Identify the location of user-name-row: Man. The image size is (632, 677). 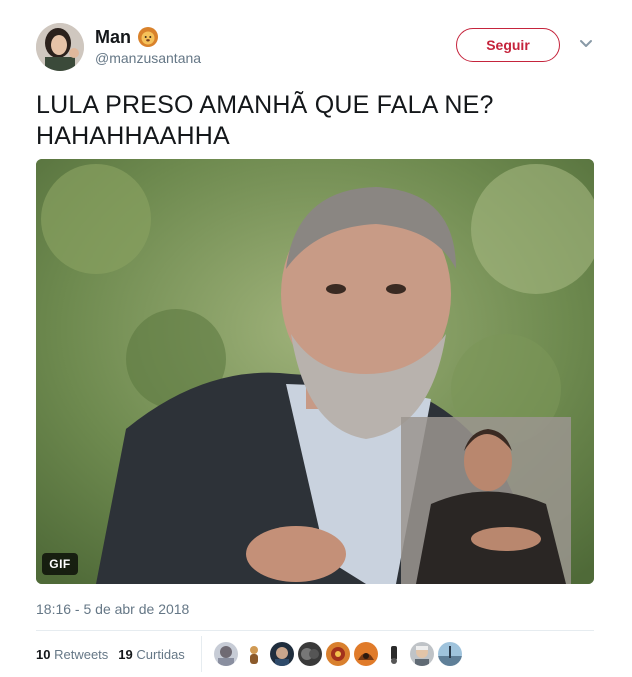
(127, 37).